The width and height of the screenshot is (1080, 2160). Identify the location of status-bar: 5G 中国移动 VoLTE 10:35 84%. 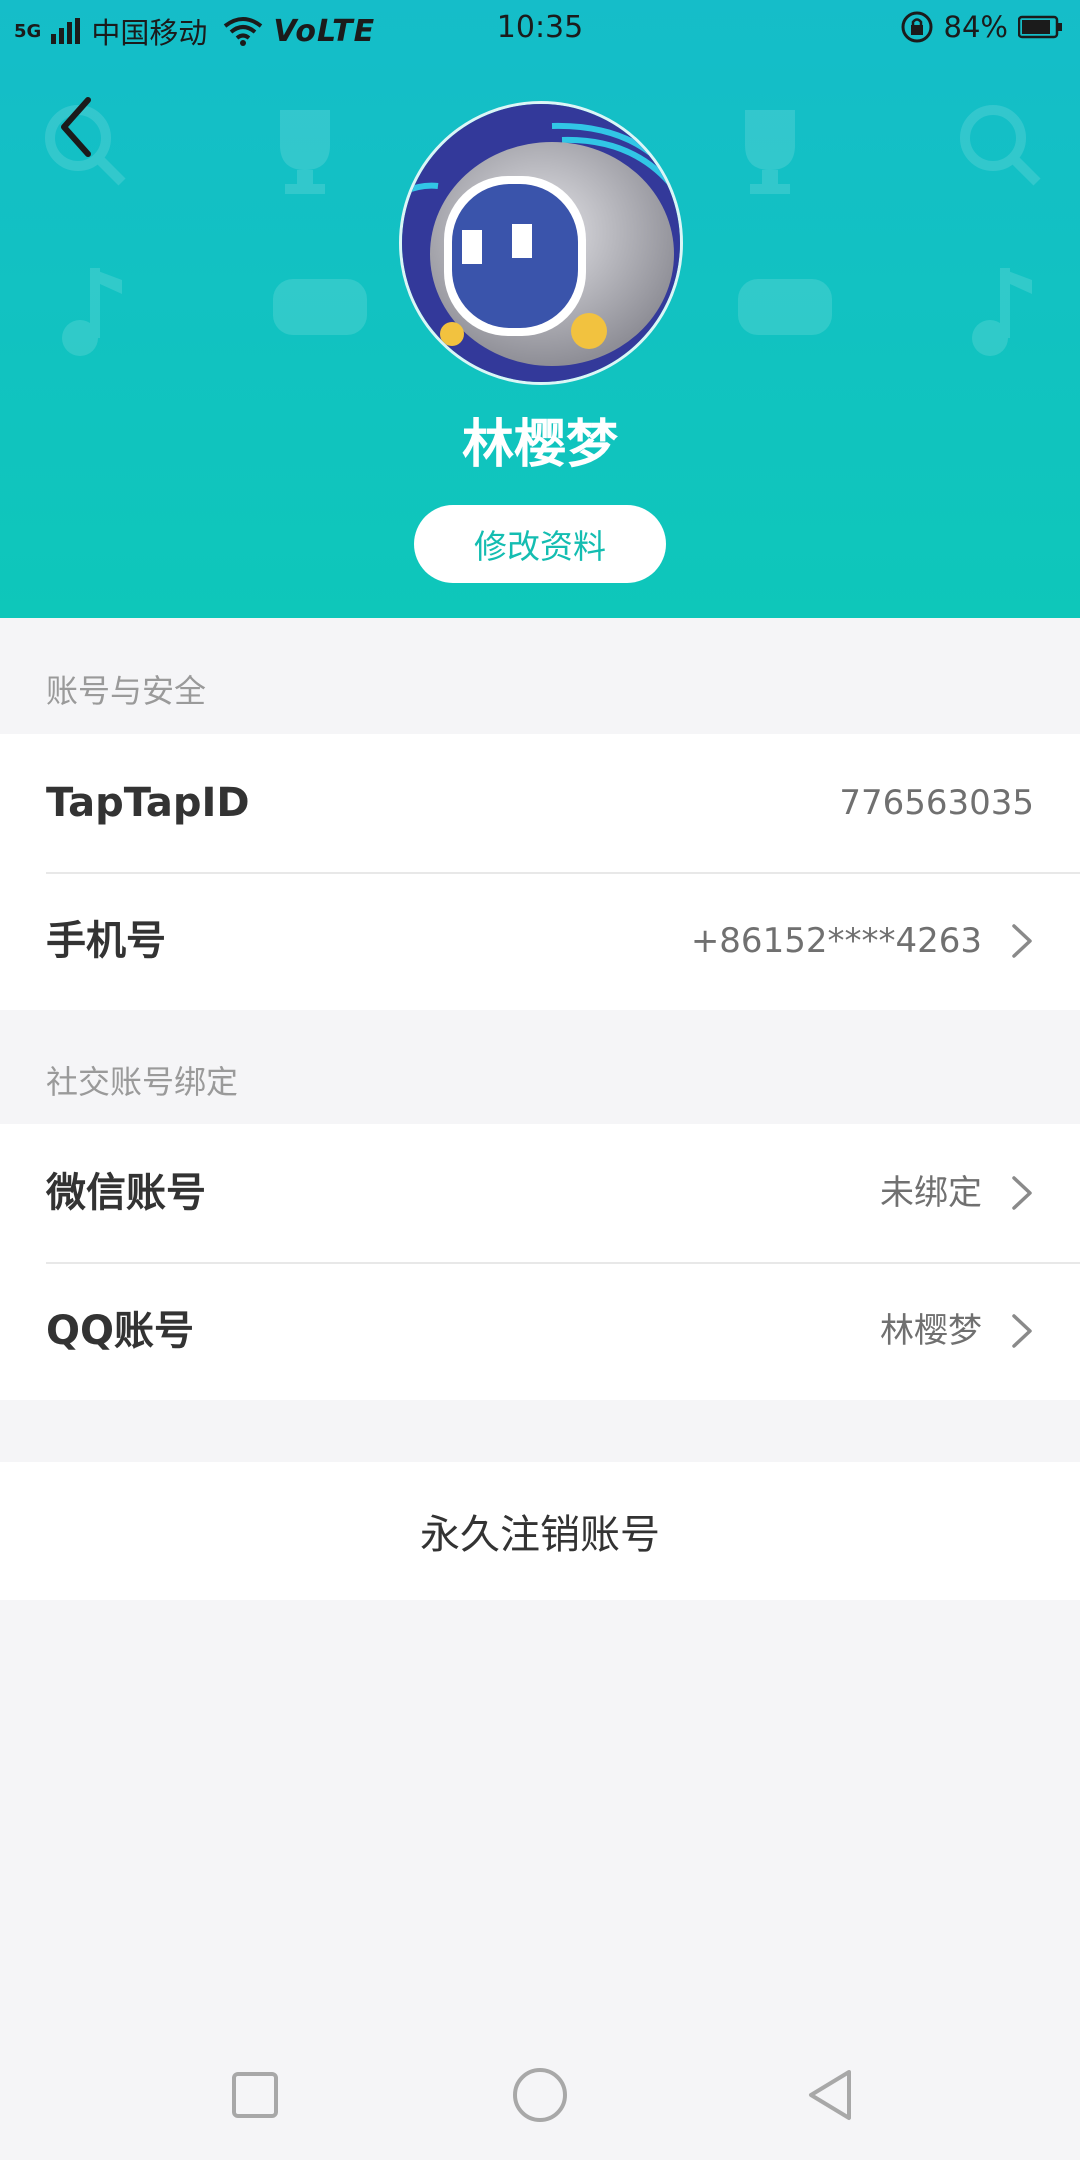
(540, 28).